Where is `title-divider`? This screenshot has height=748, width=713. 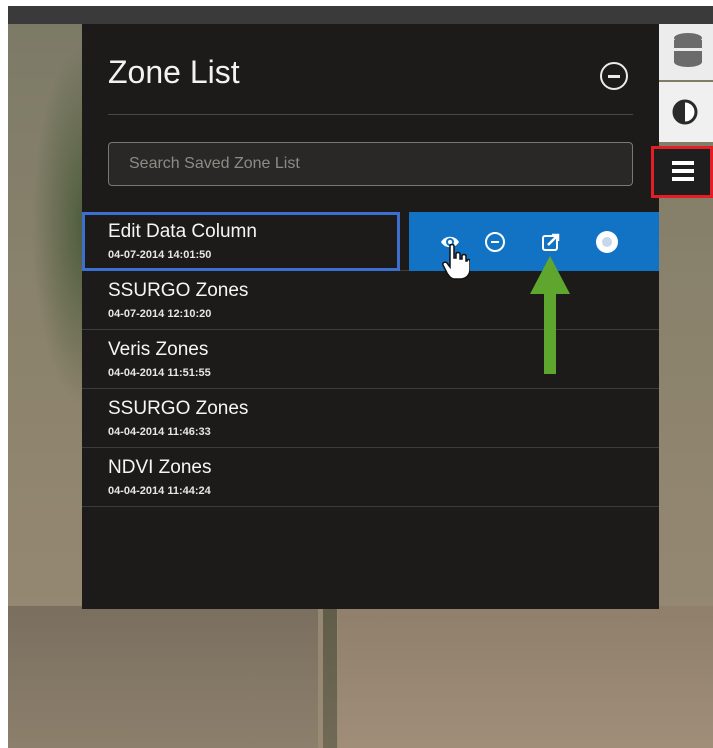
title-divider is located at coordinates (370, 114).